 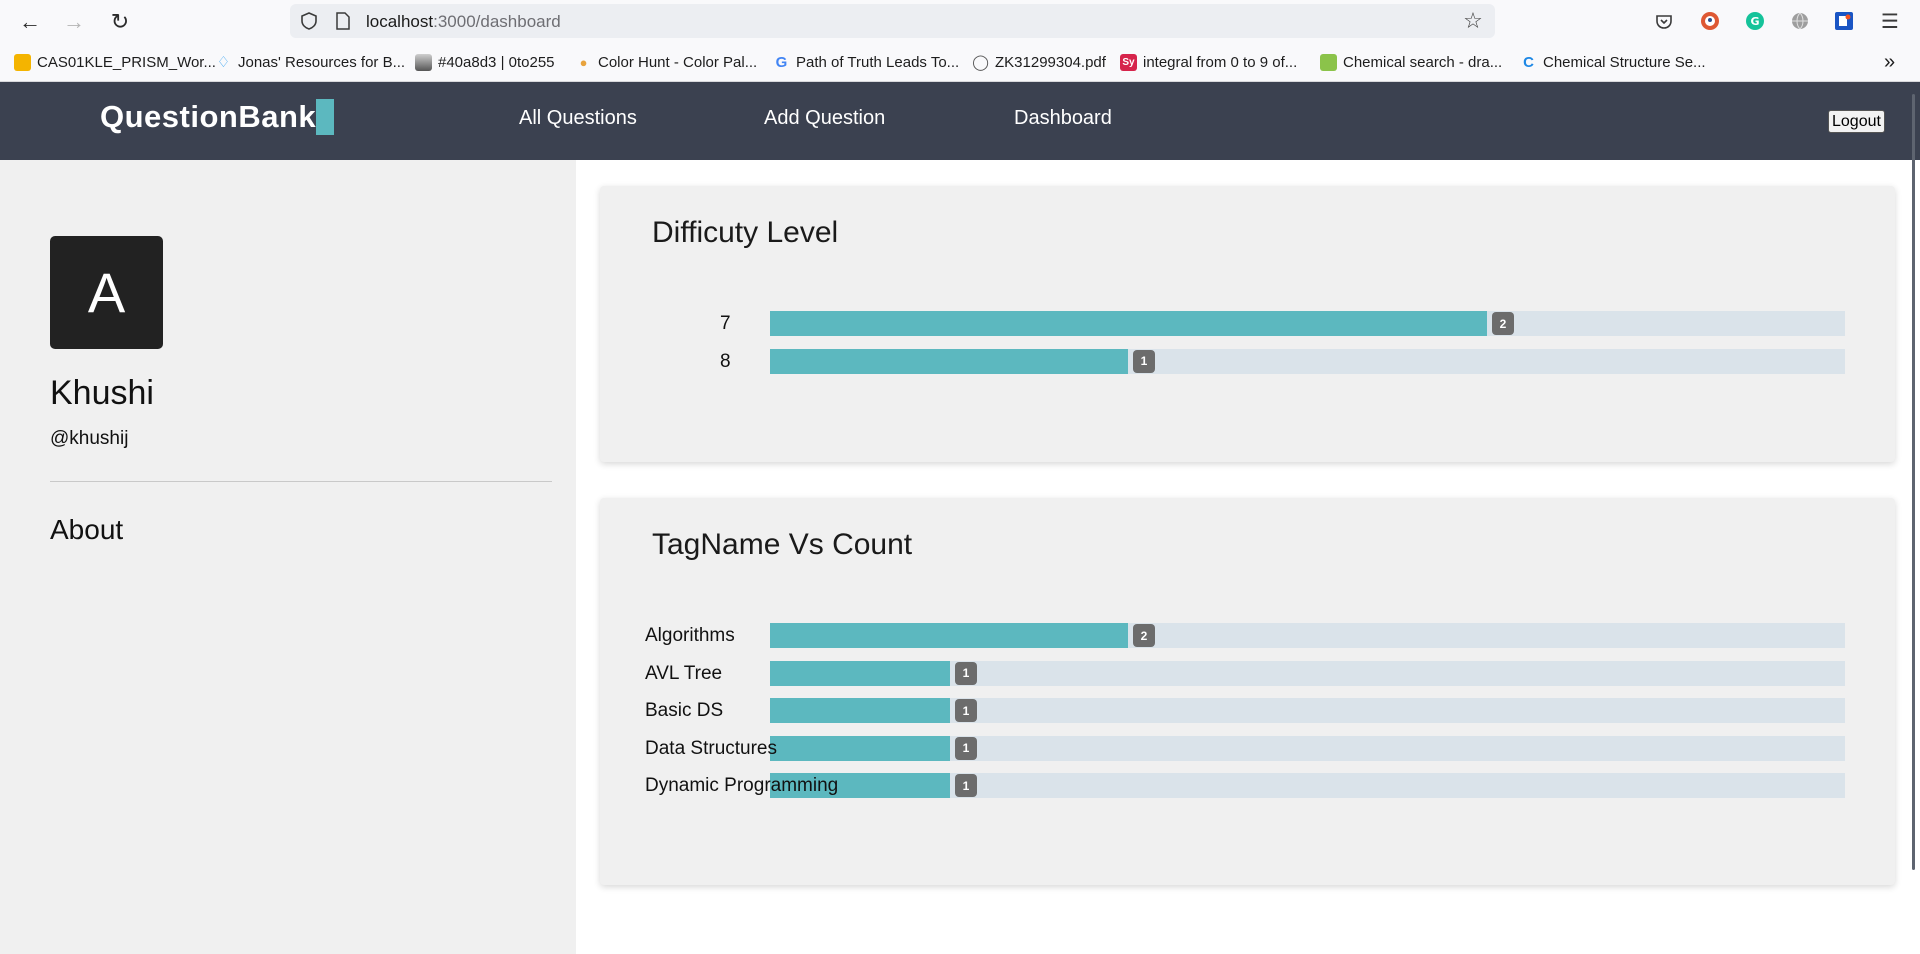 What do you see at coordinates (208, 117) in the screenshot?
I see `brand-logo: QuestionBank` at bounding box center [208, 117].